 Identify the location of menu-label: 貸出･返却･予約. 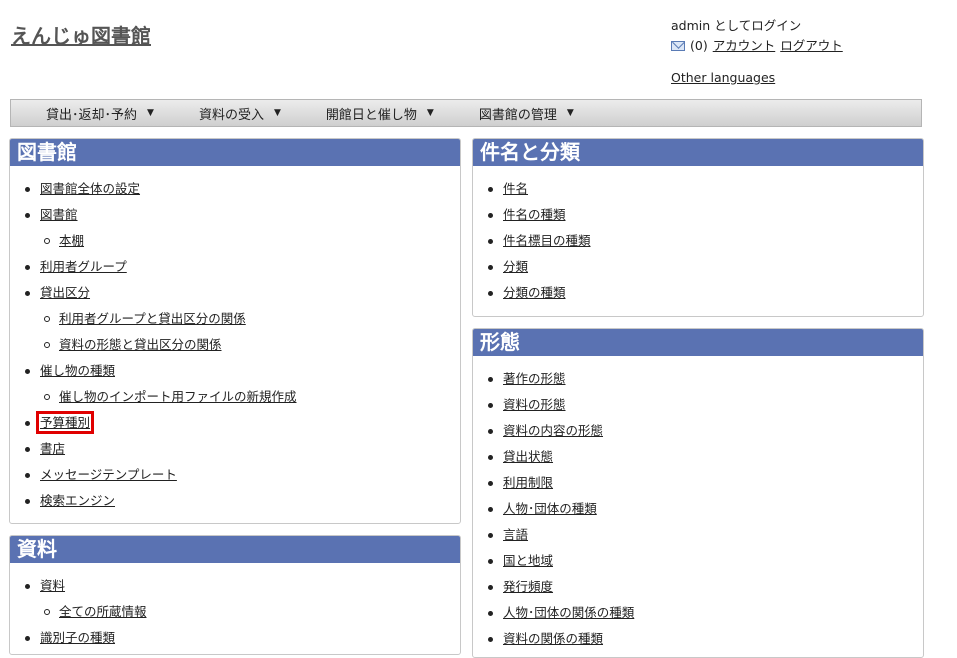
(92, 115).